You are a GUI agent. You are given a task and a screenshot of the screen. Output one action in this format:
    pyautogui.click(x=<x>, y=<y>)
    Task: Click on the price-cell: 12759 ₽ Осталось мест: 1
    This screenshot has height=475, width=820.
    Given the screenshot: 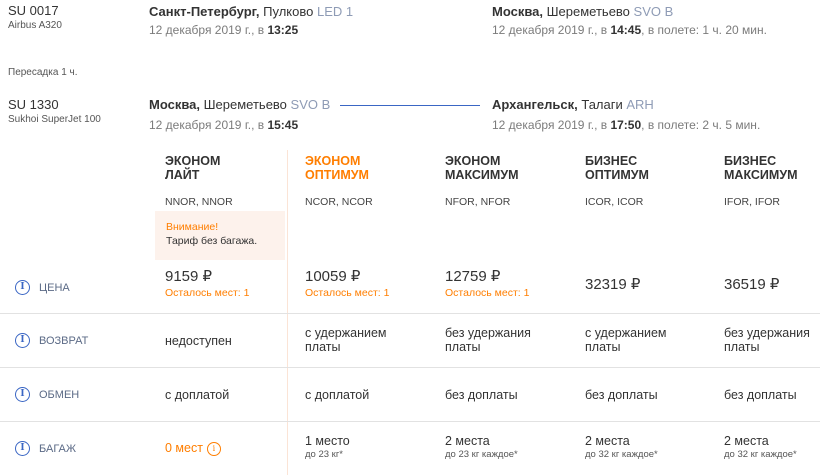 What is the action you would take?
    pyautogui.click(x=487, y=284)
    